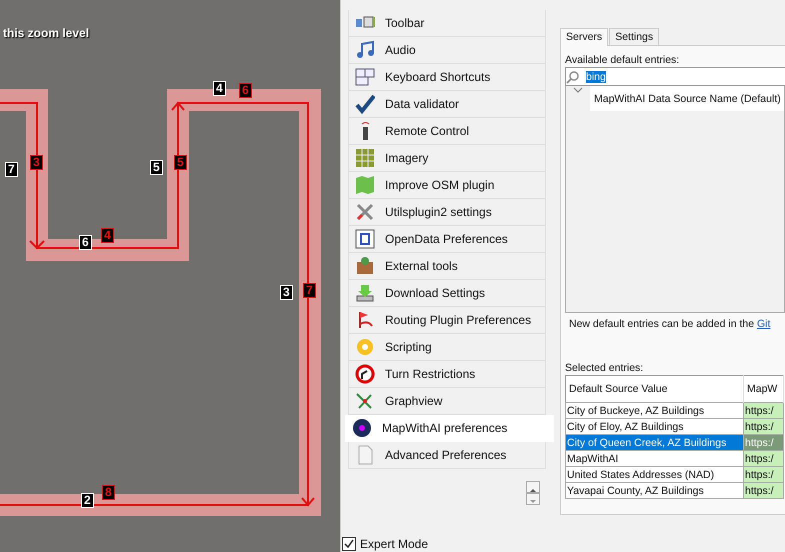 The height and width of the screenshot is (552, 785). Describe the element at coordinates (46, 33) in the screenshot. I see `map-notice: this zoom level` at that location.